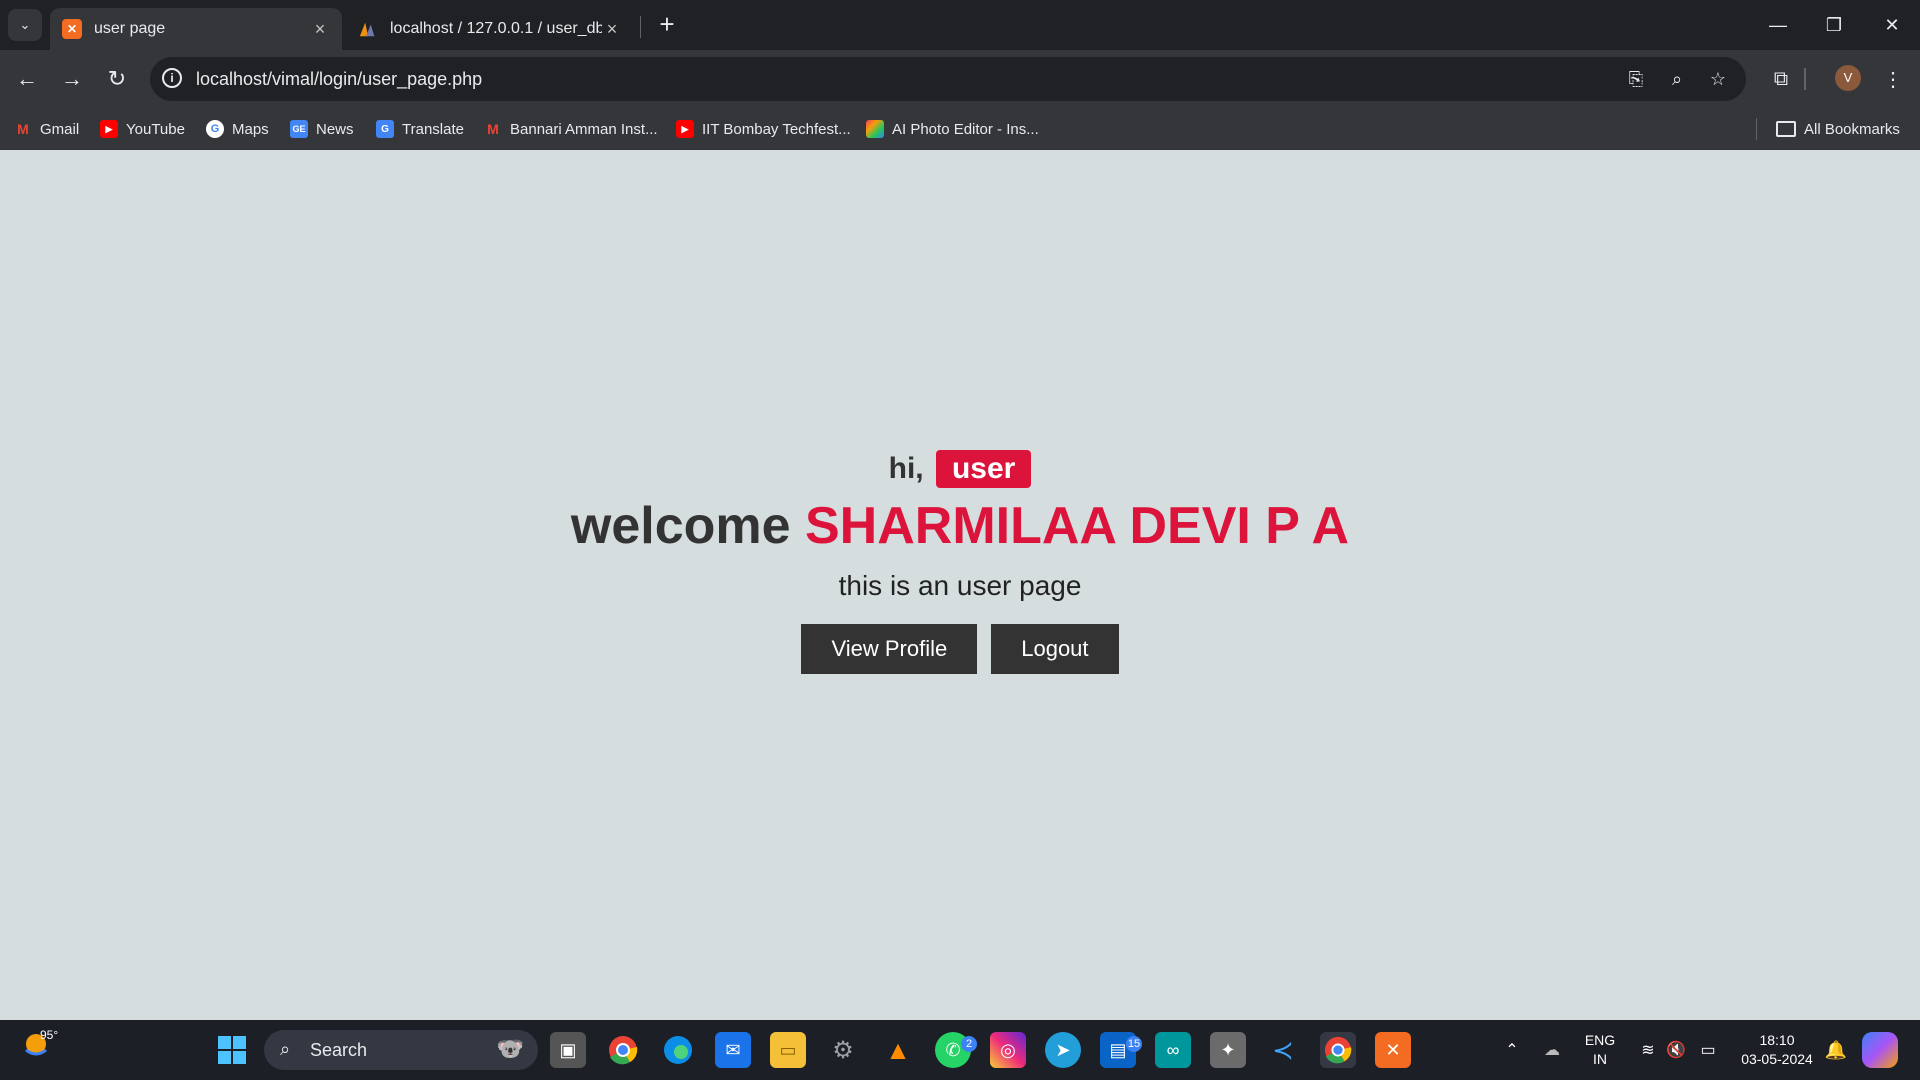 This screenshot has width=1920, height=1080. I want to click on google-news-icon: GE, so click(299, 129).